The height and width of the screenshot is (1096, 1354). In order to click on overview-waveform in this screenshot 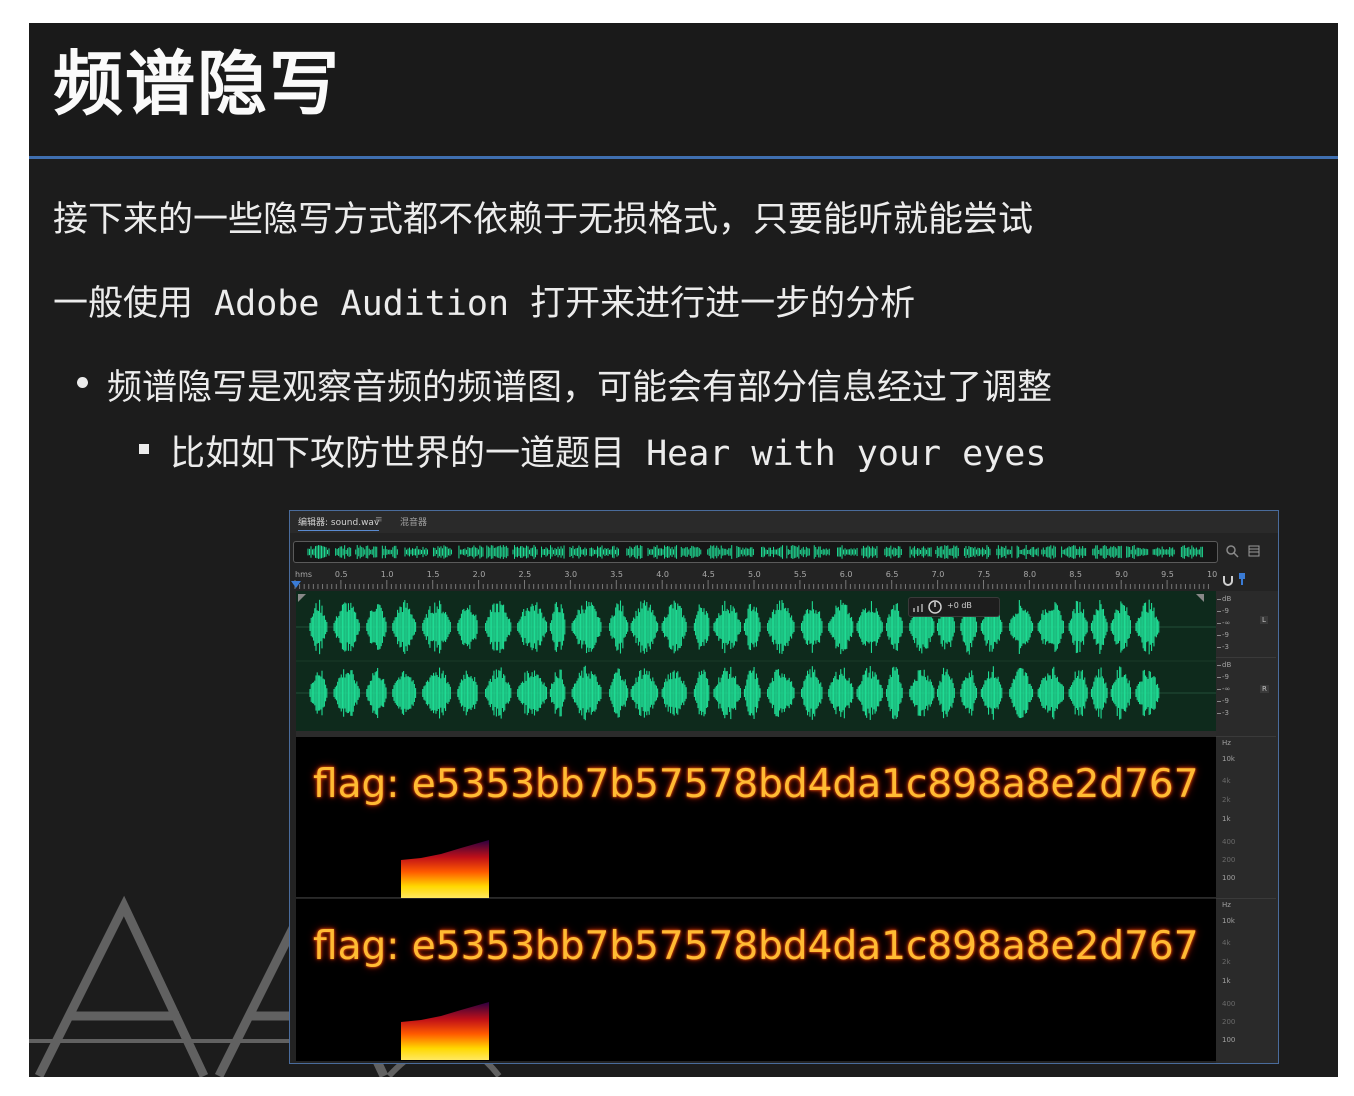, I will do `click(755, 552)`.